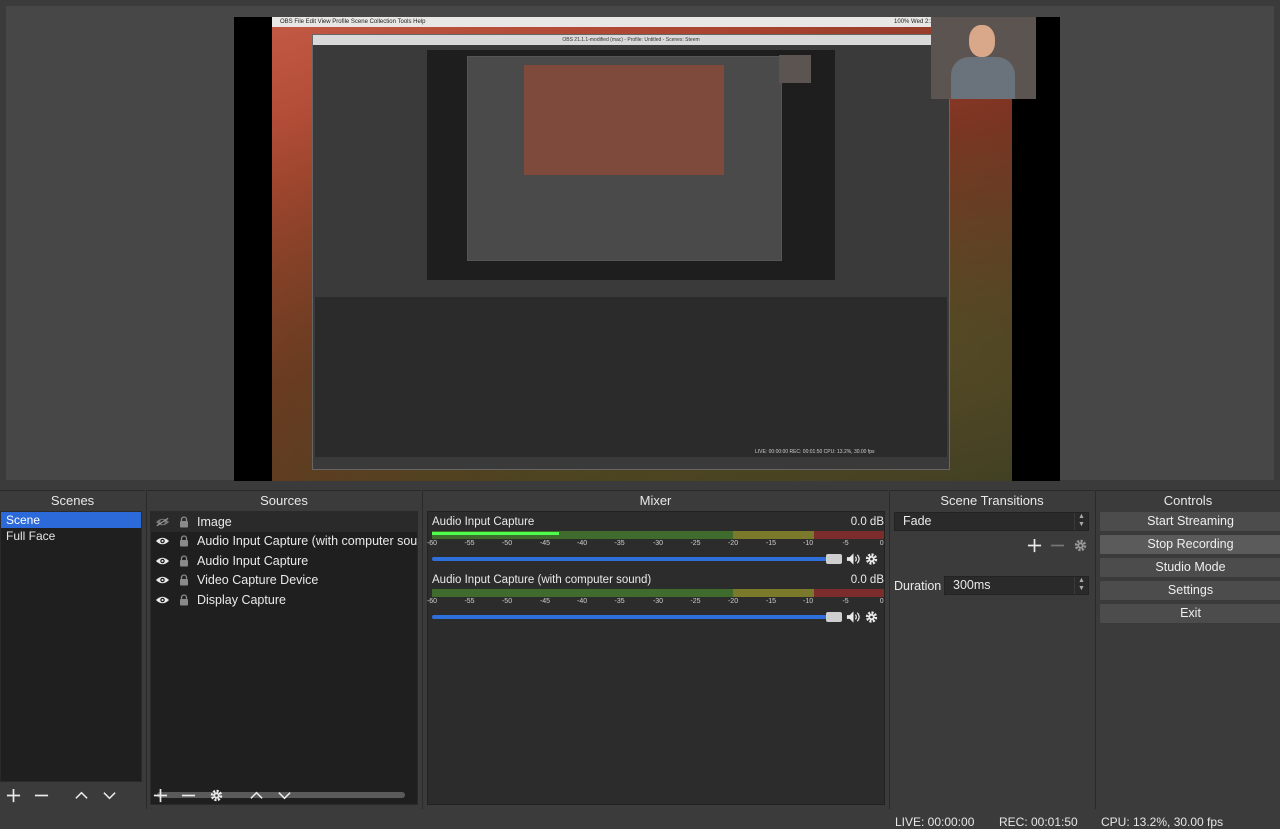 This screenshot has height=829, width=1280. What do you see at coordinates (71, 520) in the screenshot?
I see `scene-item: Scene` at bounding box center [71, 520].